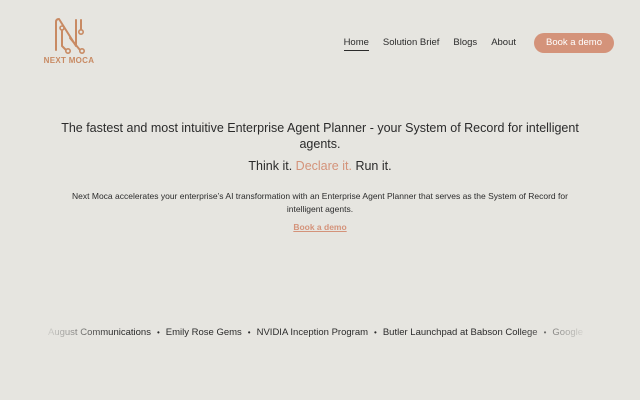 The width and height of the screenshot is (640, 400). Describe the element at coordinates (465, 43) in the screenshot. I see `nav-blogs: Blogs` at that location.